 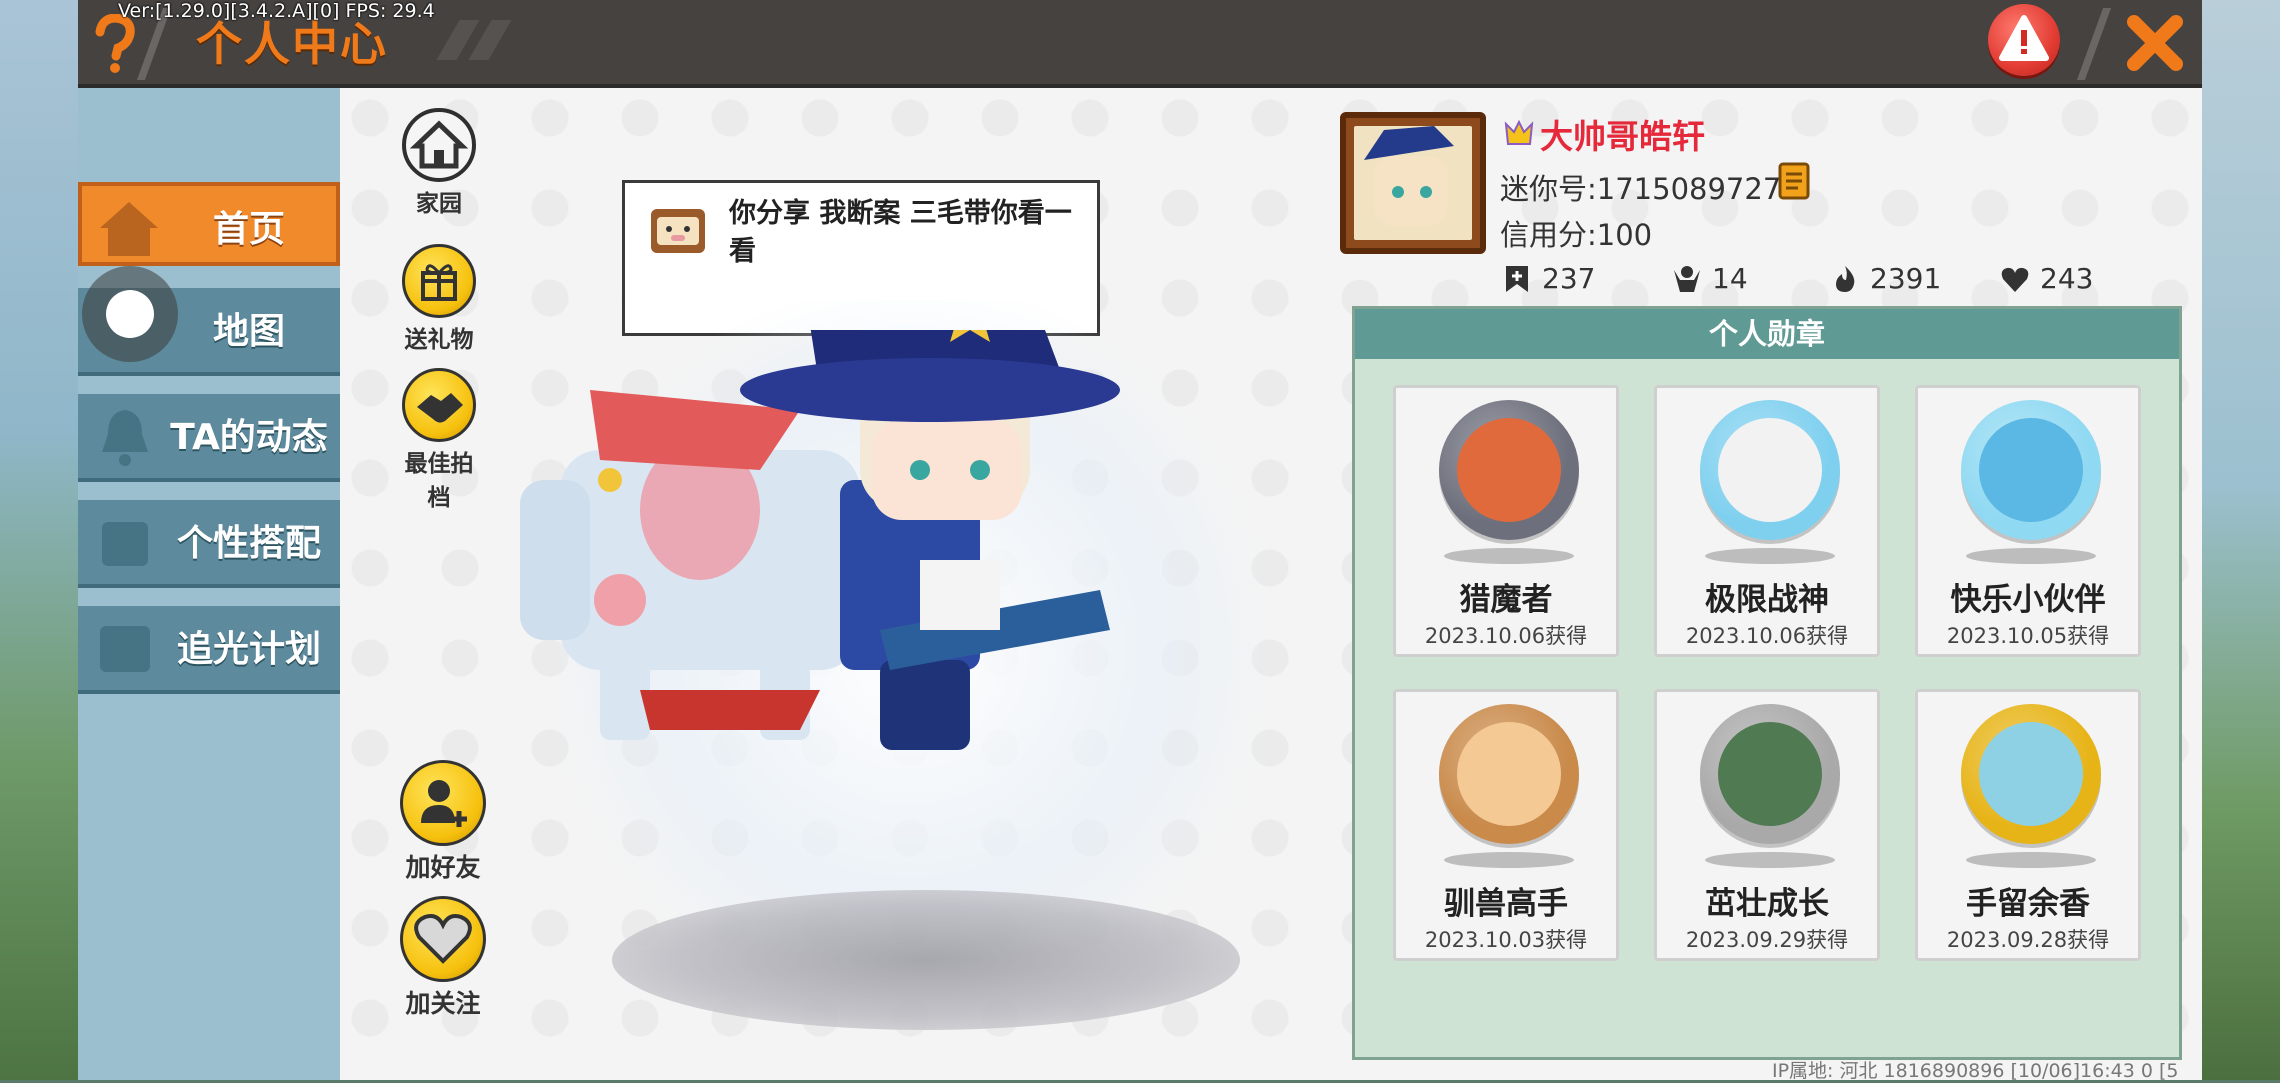 I want to click on flame-icon, so click(x=1845, y=278).